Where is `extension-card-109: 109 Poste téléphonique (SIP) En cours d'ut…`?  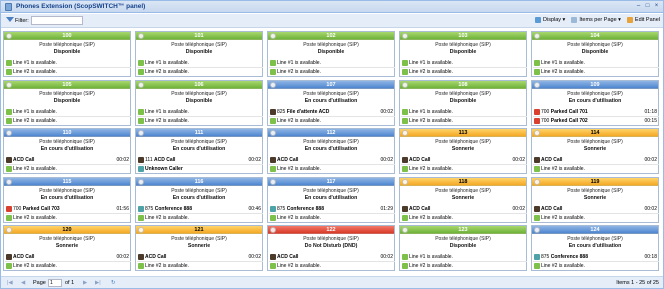
extension-card-109: 109 Poste téléphonique (SIP) En cours d'ut… is located at coordinates (595, 102).